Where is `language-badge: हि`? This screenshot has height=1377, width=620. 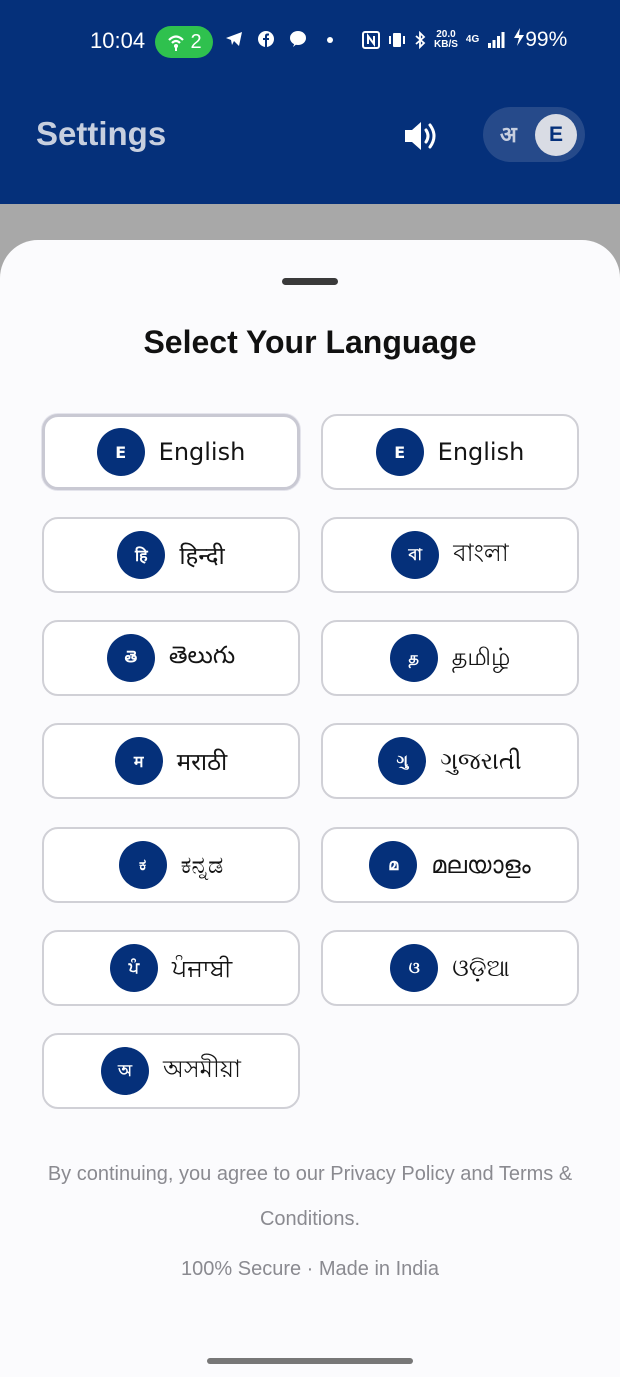 language-badge: हि is located at coordinates (141, 555).